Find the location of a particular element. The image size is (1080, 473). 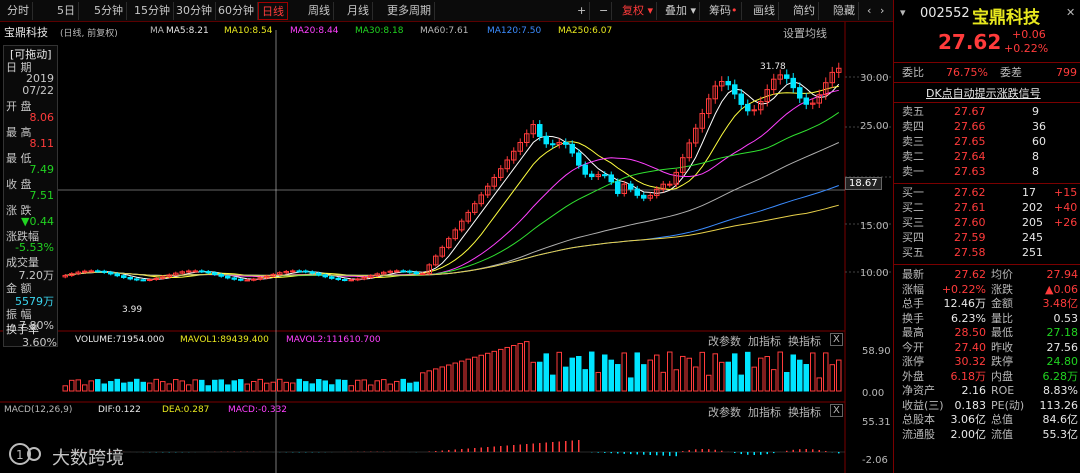

sell-price: 27.66 is located at coordinates (970, 126).